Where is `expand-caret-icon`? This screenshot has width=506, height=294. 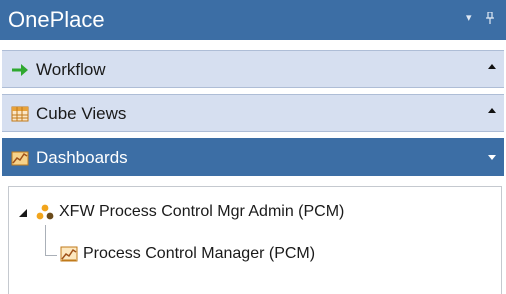
expand-caret-icon is located at coordinates (492, 157).